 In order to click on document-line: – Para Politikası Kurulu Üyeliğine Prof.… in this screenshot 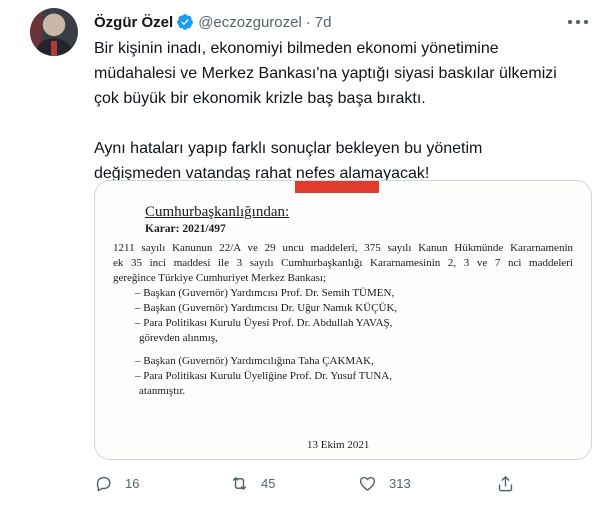, I will do `click(263, 376)`.